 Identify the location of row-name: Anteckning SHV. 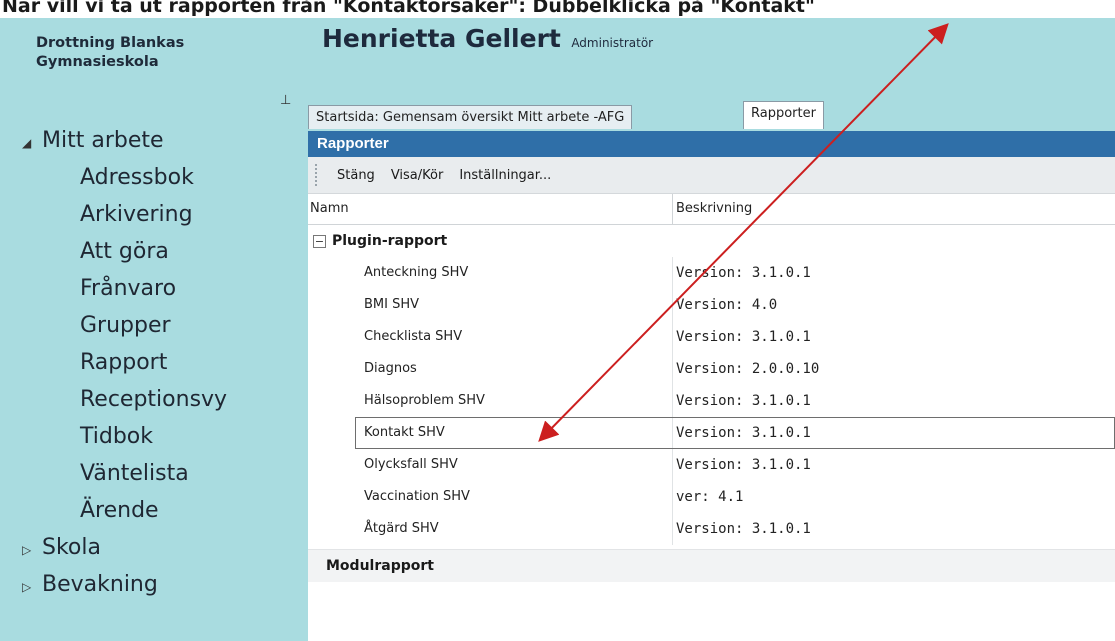
(416, 272).